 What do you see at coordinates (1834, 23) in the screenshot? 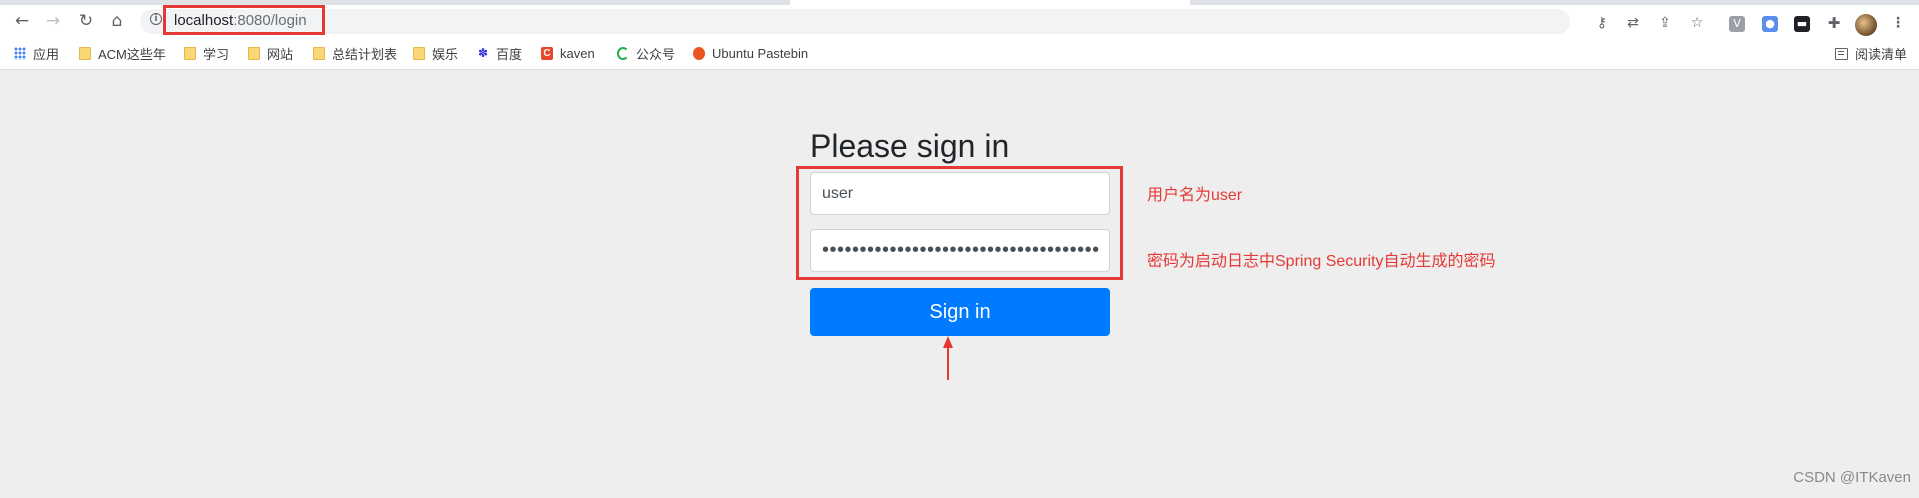
I see `puzzle-icon: ✚` at bounding box center [1834, 23].